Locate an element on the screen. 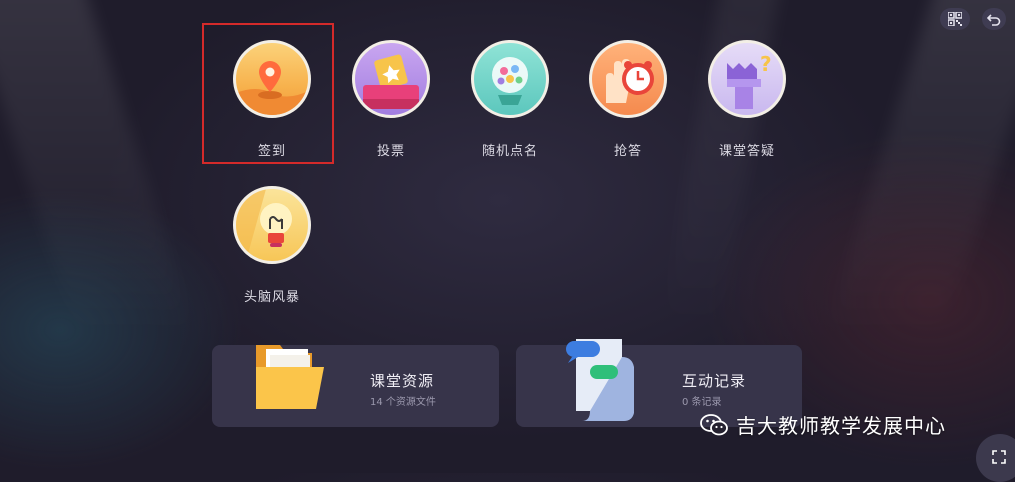 This screenshot has height=482, width=1015. return-button is located at coordinates (994, 19).